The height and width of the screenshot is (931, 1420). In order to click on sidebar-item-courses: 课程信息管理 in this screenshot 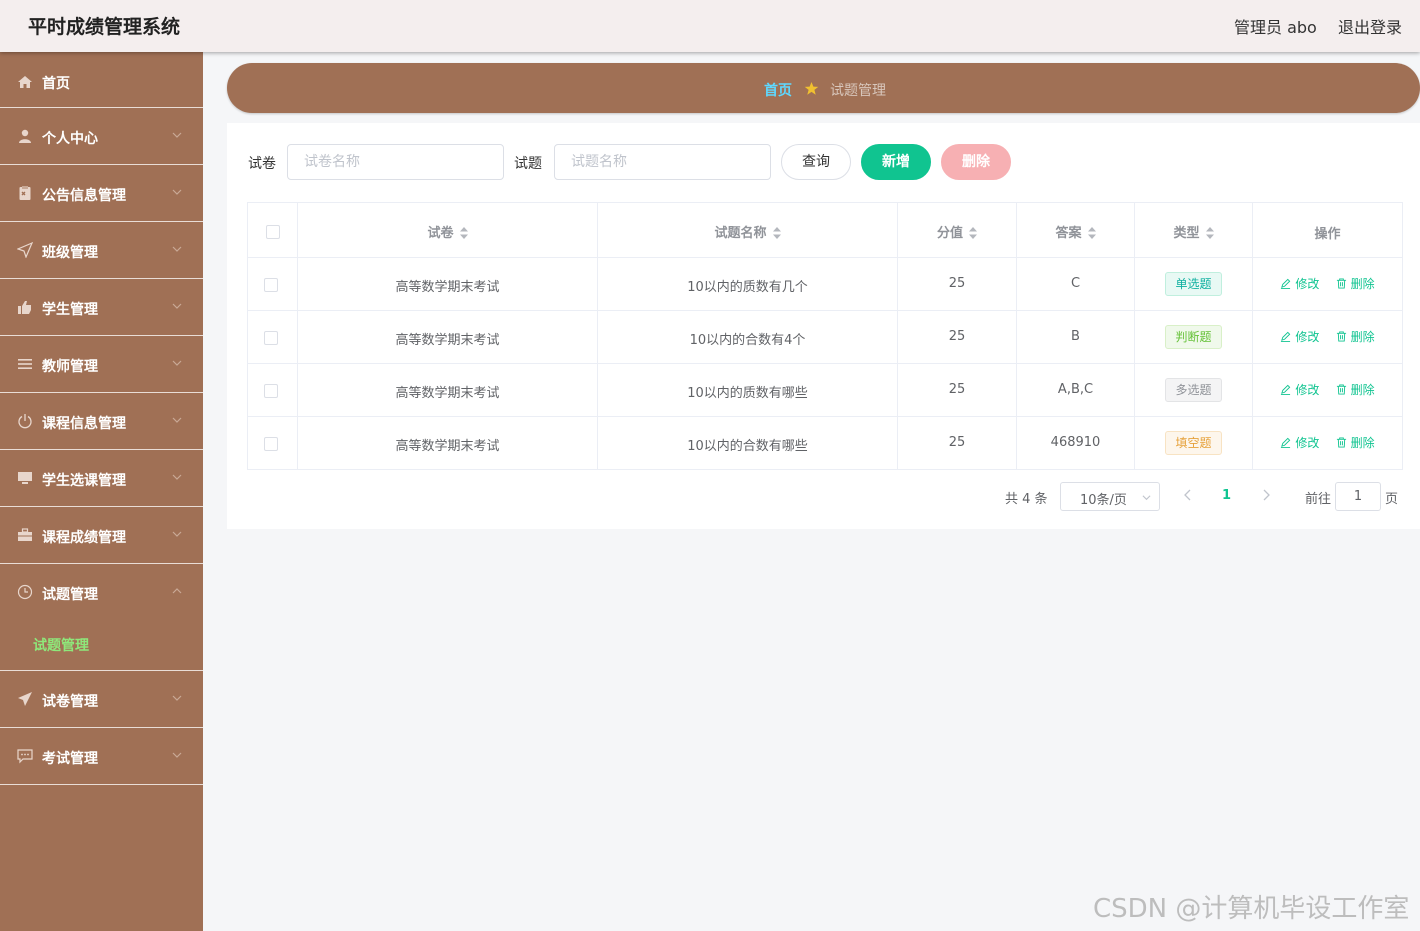, I will do `click(101, 421)`.